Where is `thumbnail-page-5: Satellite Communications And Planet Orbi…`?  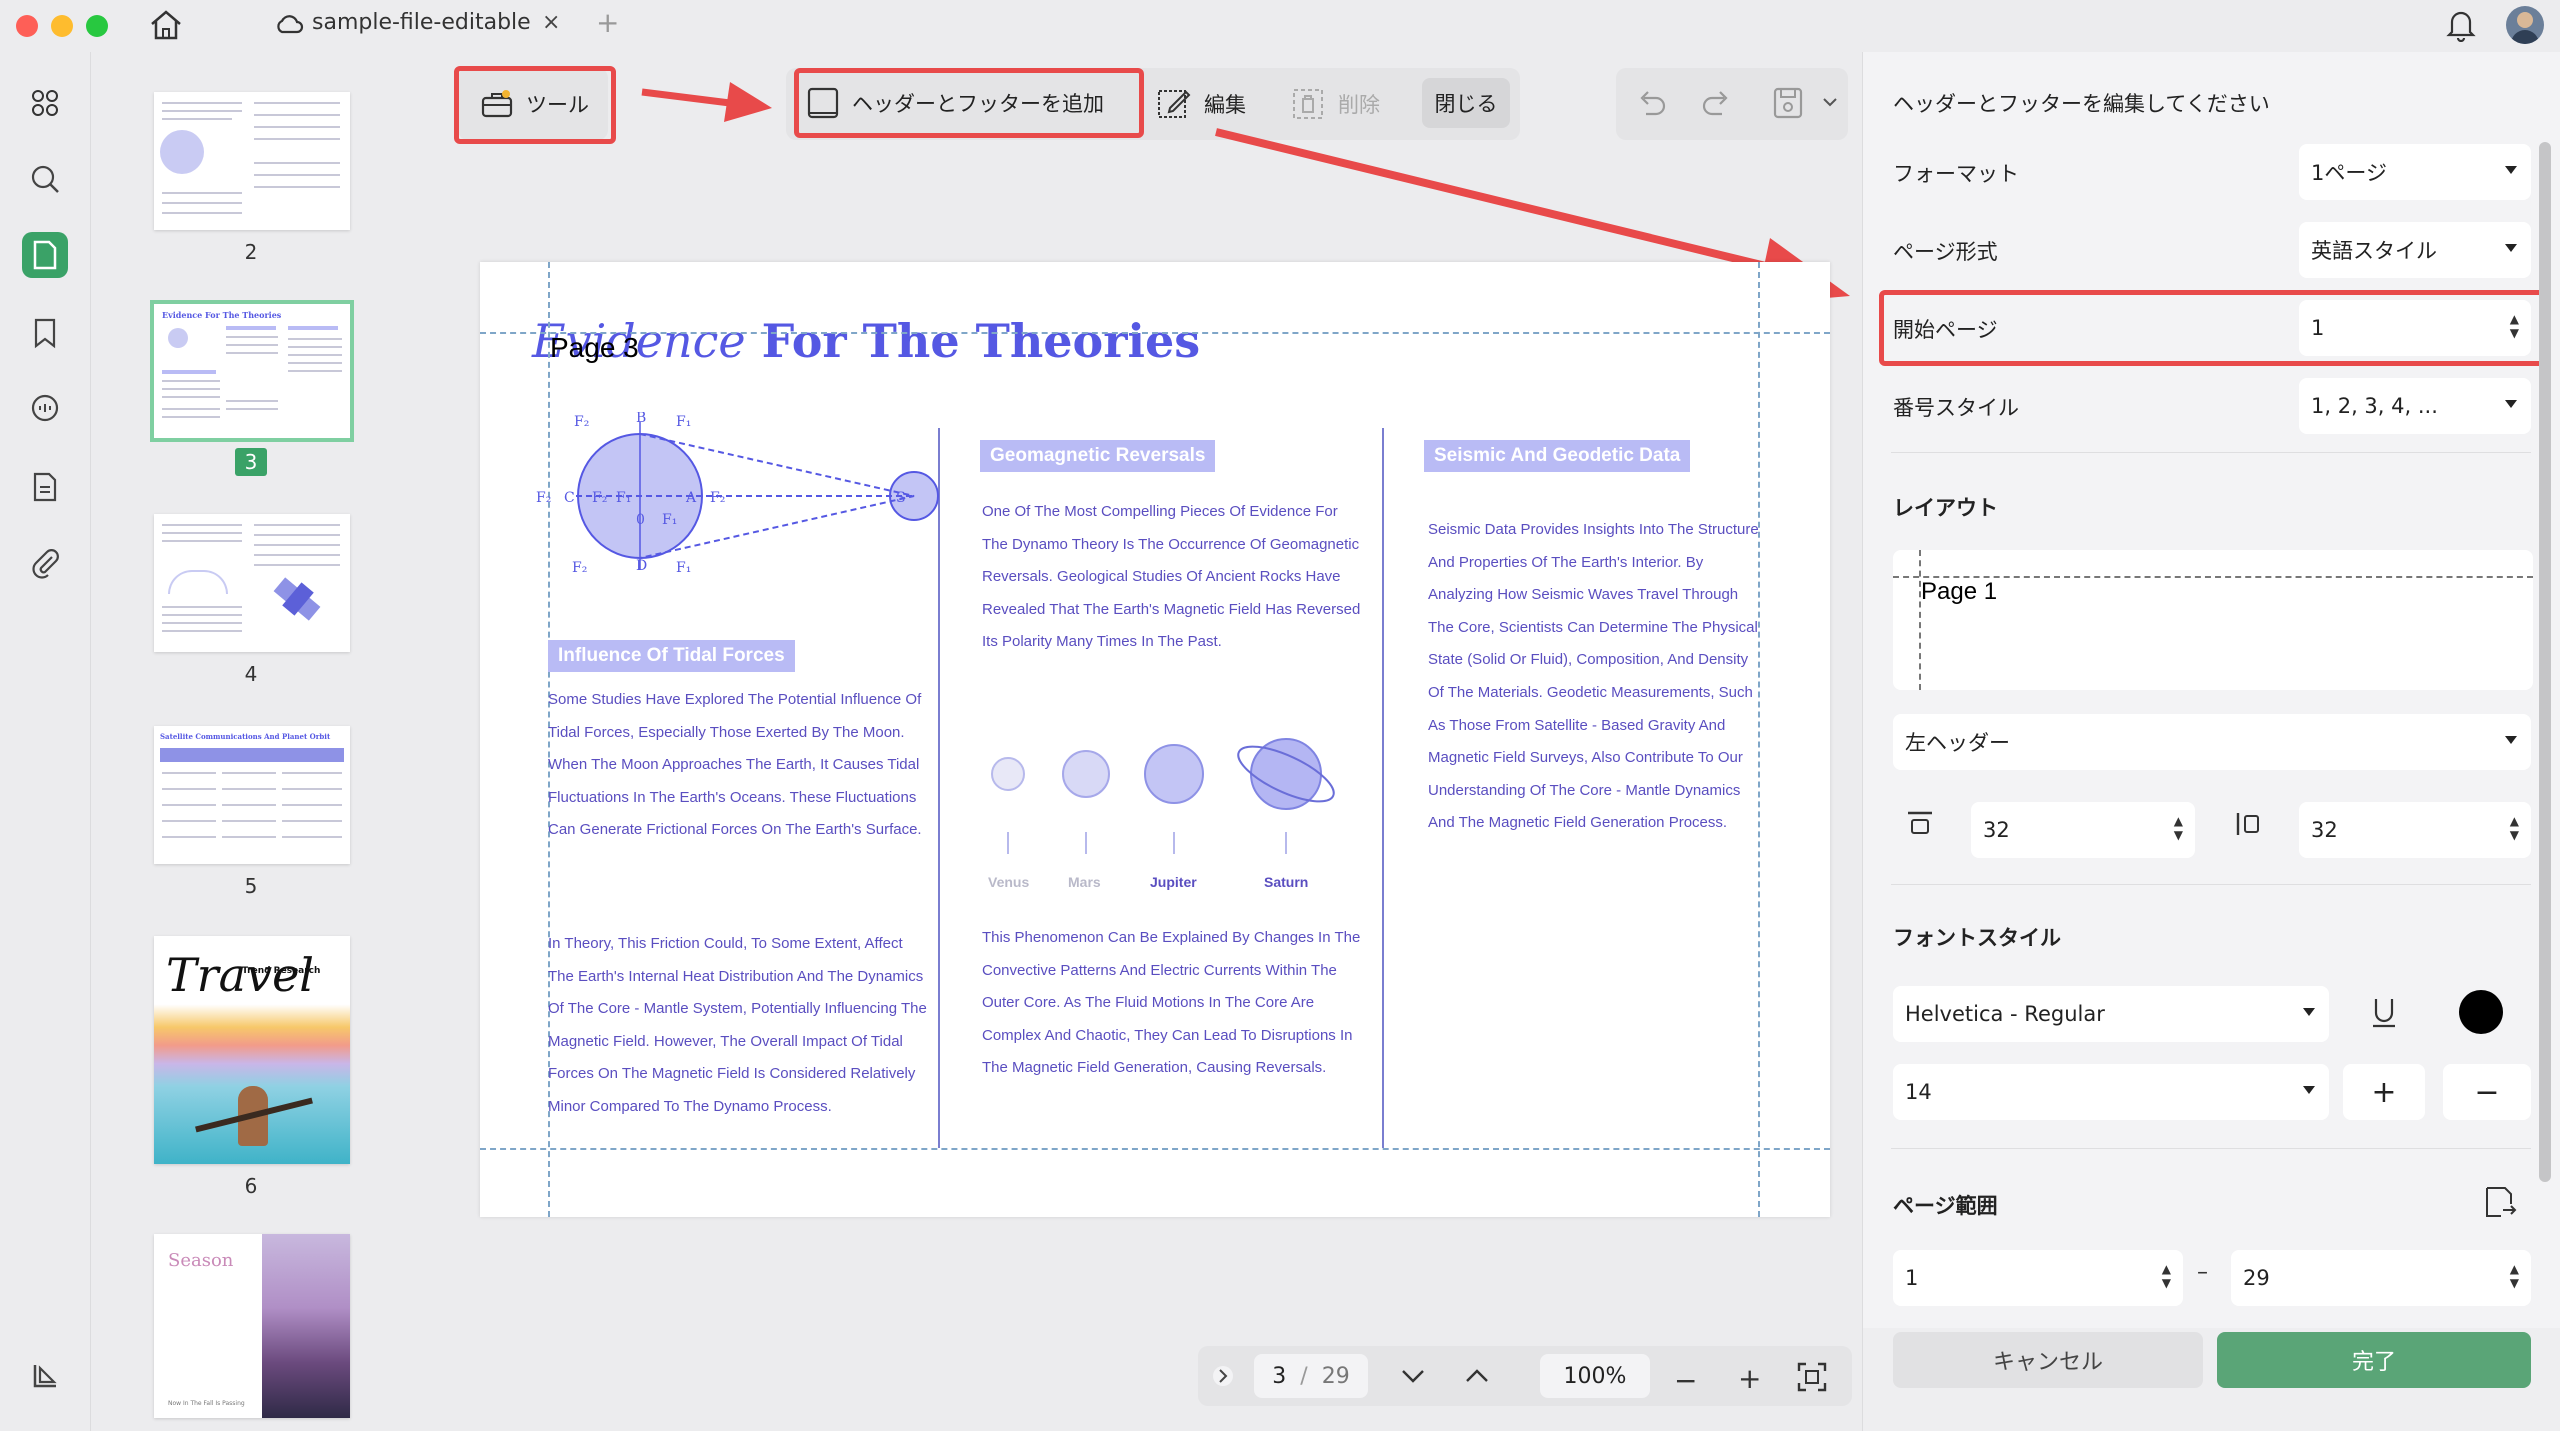
thumbnail-page-5: Satellite Communications And Planet Orbi… is located at coordinates (252, 795).